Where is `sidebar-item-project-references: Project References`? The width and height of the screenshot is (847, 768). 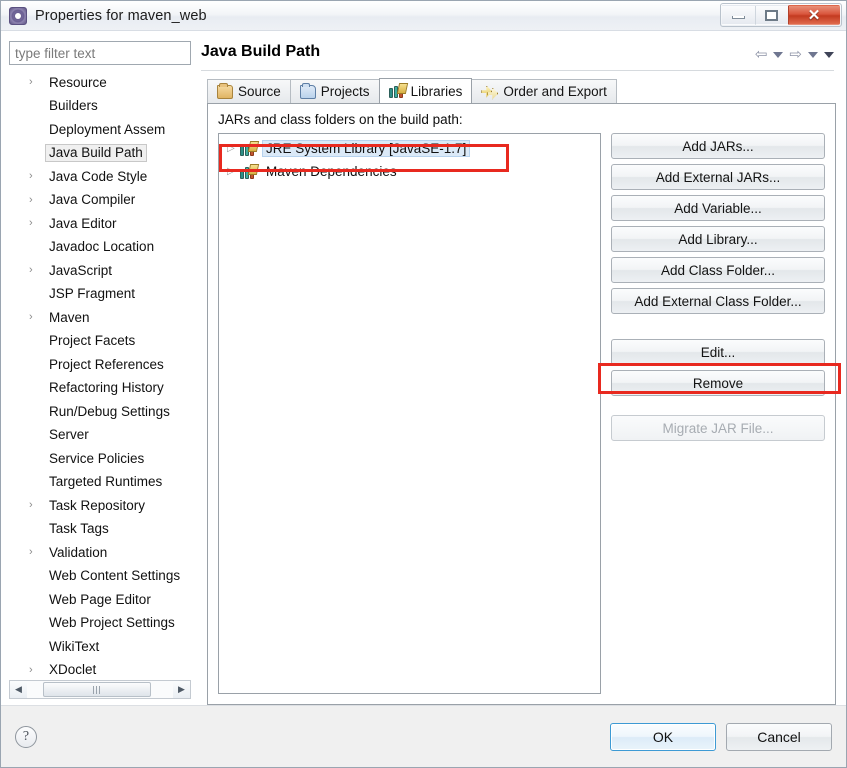 sidebar-item-project-references: Project References is located at coordinates (100, 365).